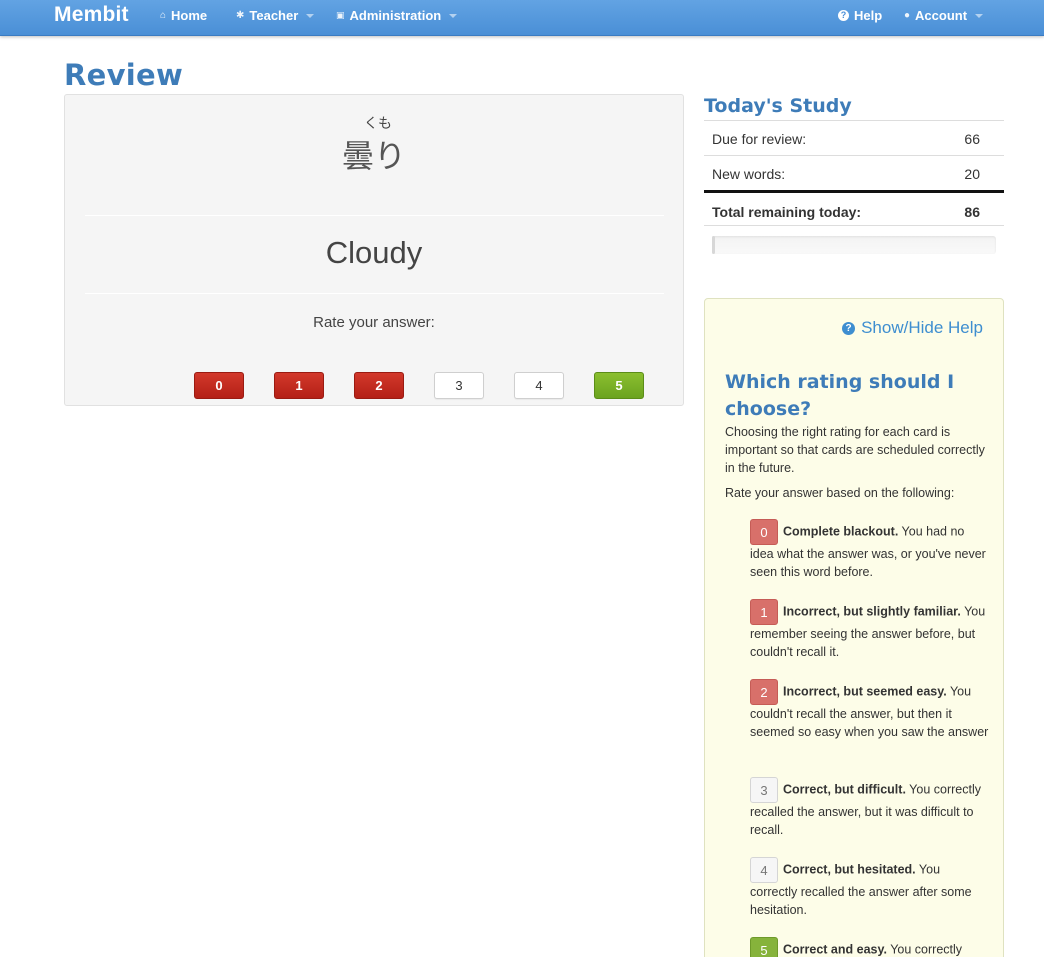  I want to click on furigana-reading: くも, so click(378, 124).